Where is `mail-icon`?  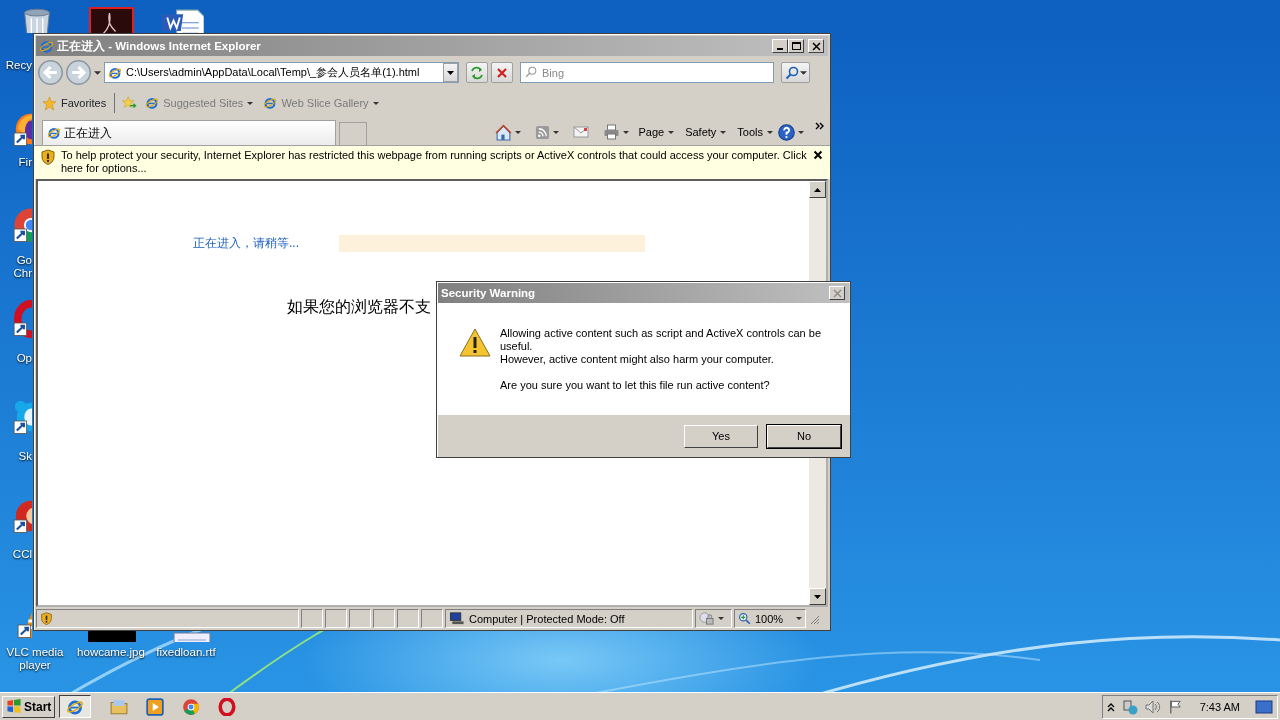
mail-icon is located at coordinates (581, 132).